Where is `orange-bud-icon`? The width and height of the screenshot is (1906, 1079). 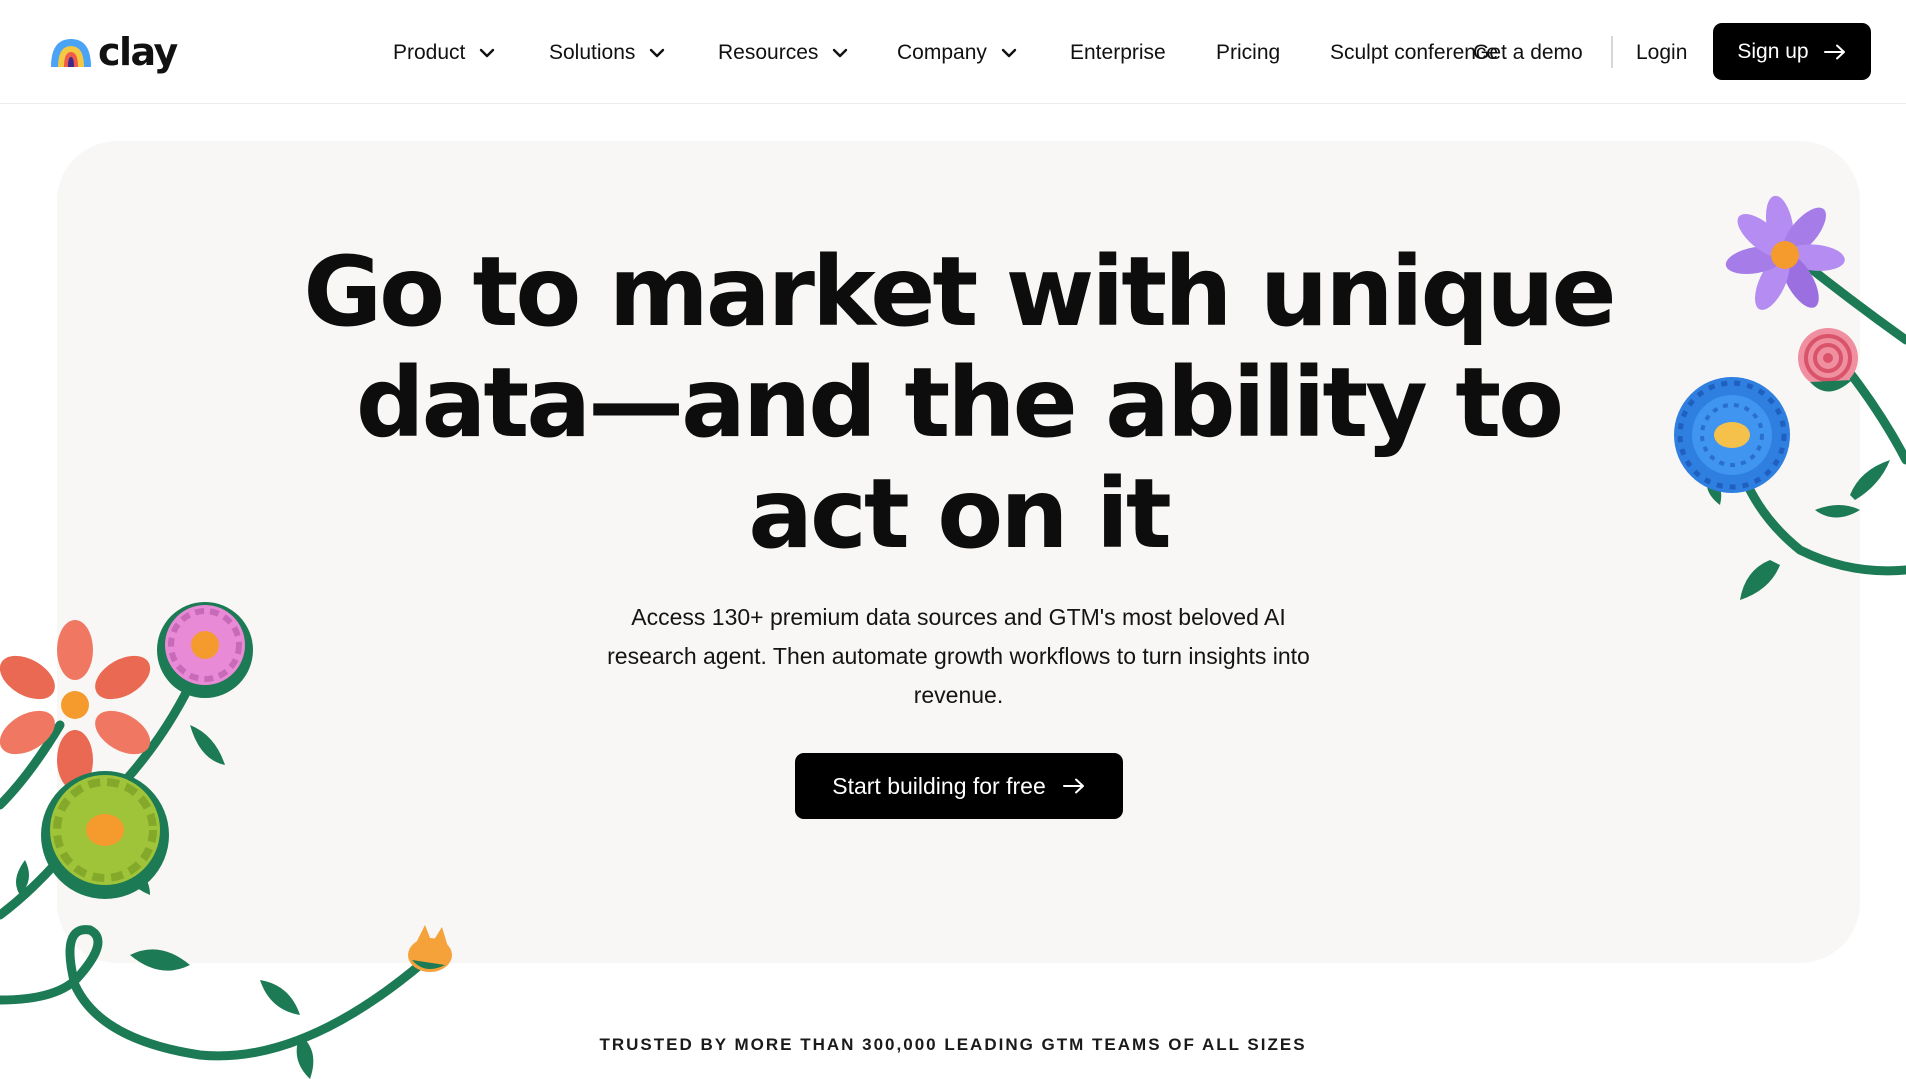 orange-bud-icon is located at coordinates (430, 948).